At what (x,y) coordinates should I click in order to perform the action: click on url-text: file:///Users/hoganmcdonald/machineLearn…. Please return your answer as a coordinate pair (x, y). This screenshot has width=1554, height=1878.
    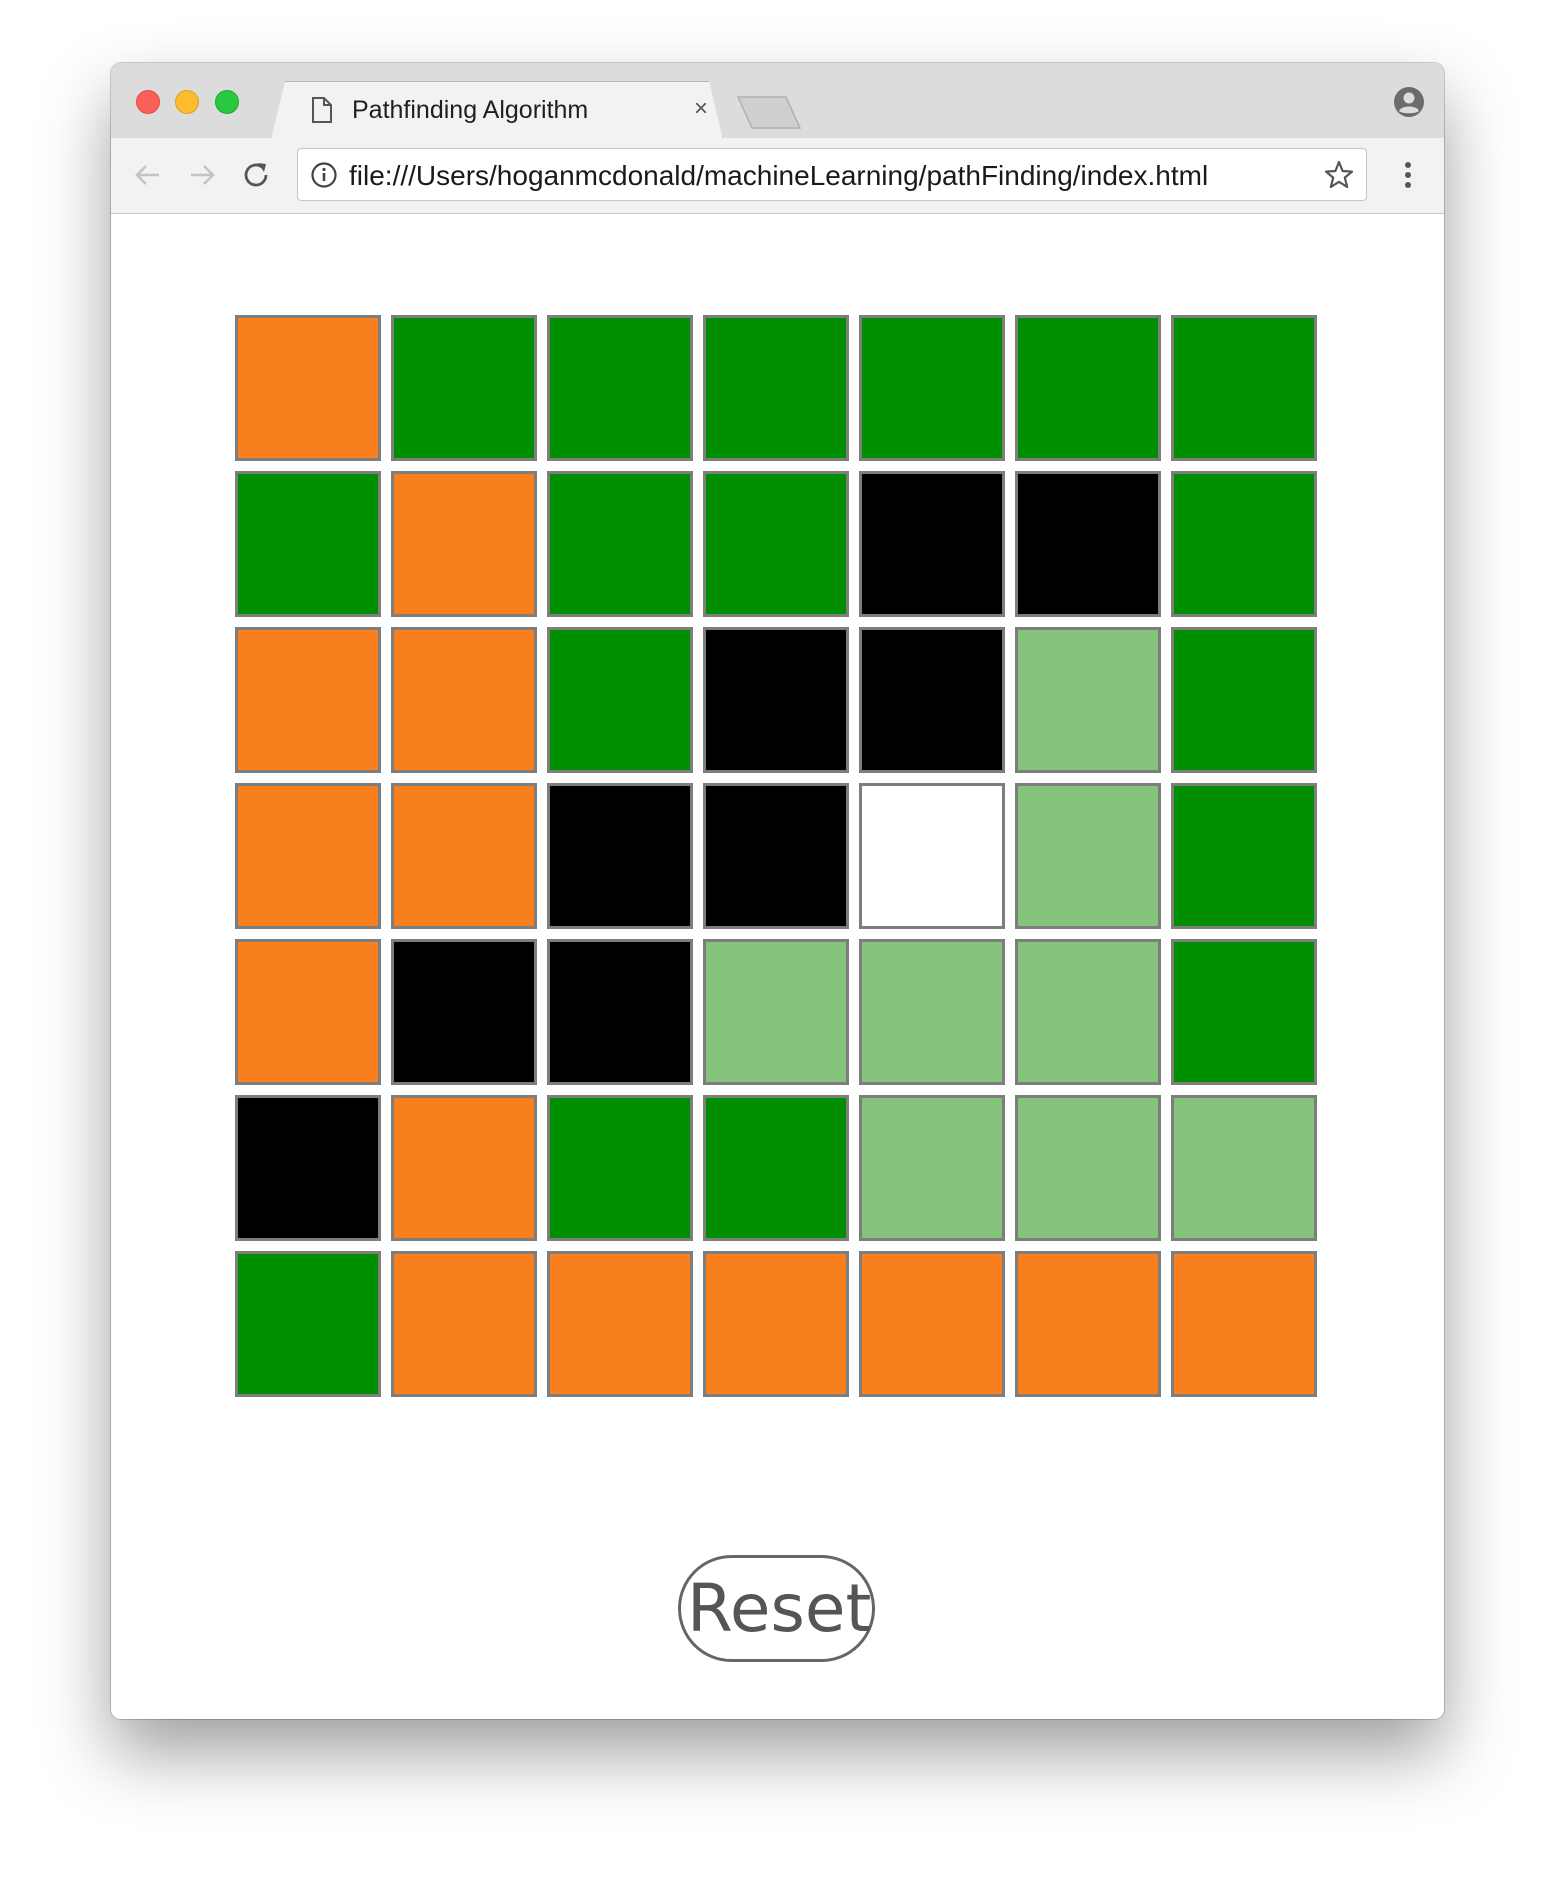
    Looking at the image, I should click on (778, 176).